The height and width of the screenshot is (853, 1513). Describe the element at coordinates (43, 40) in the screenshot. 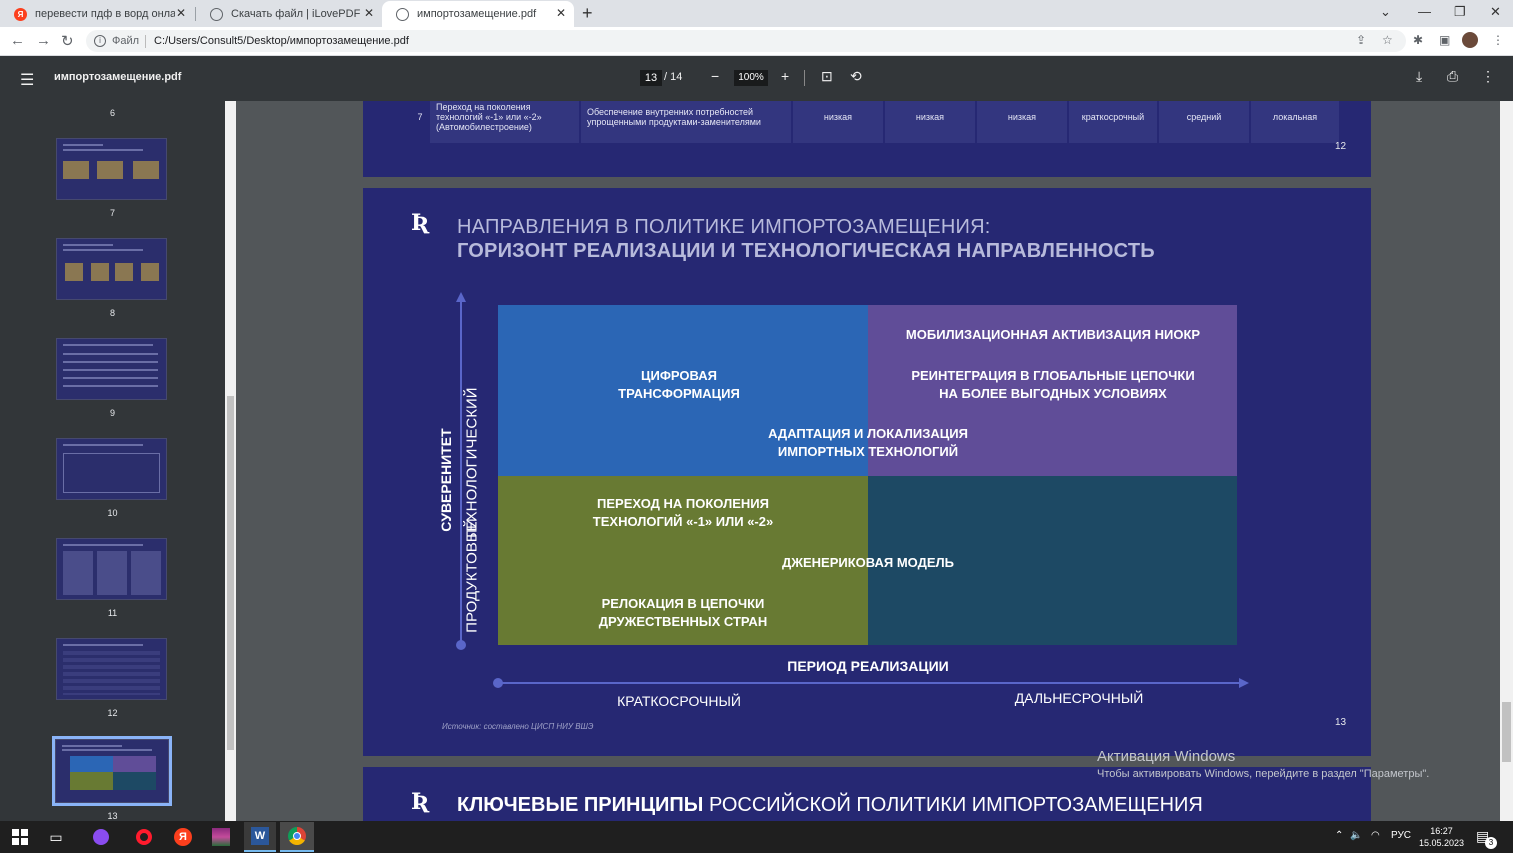

I see `forward-icon: →` at that location.